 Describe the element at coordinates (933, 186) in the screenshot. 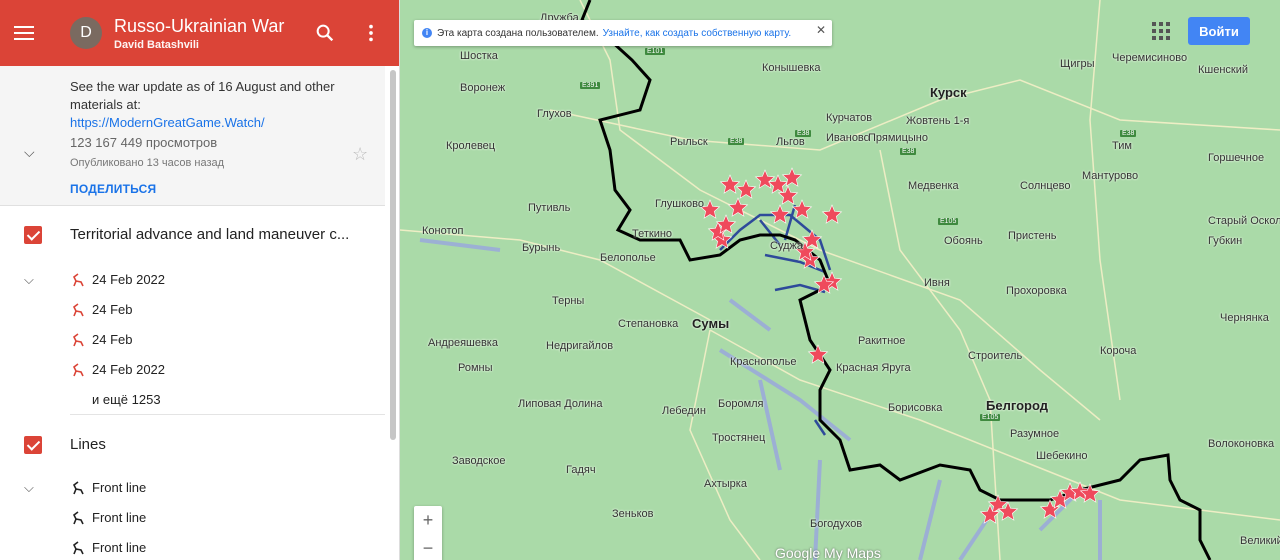

I see `place-label: Медвенка` at that location.